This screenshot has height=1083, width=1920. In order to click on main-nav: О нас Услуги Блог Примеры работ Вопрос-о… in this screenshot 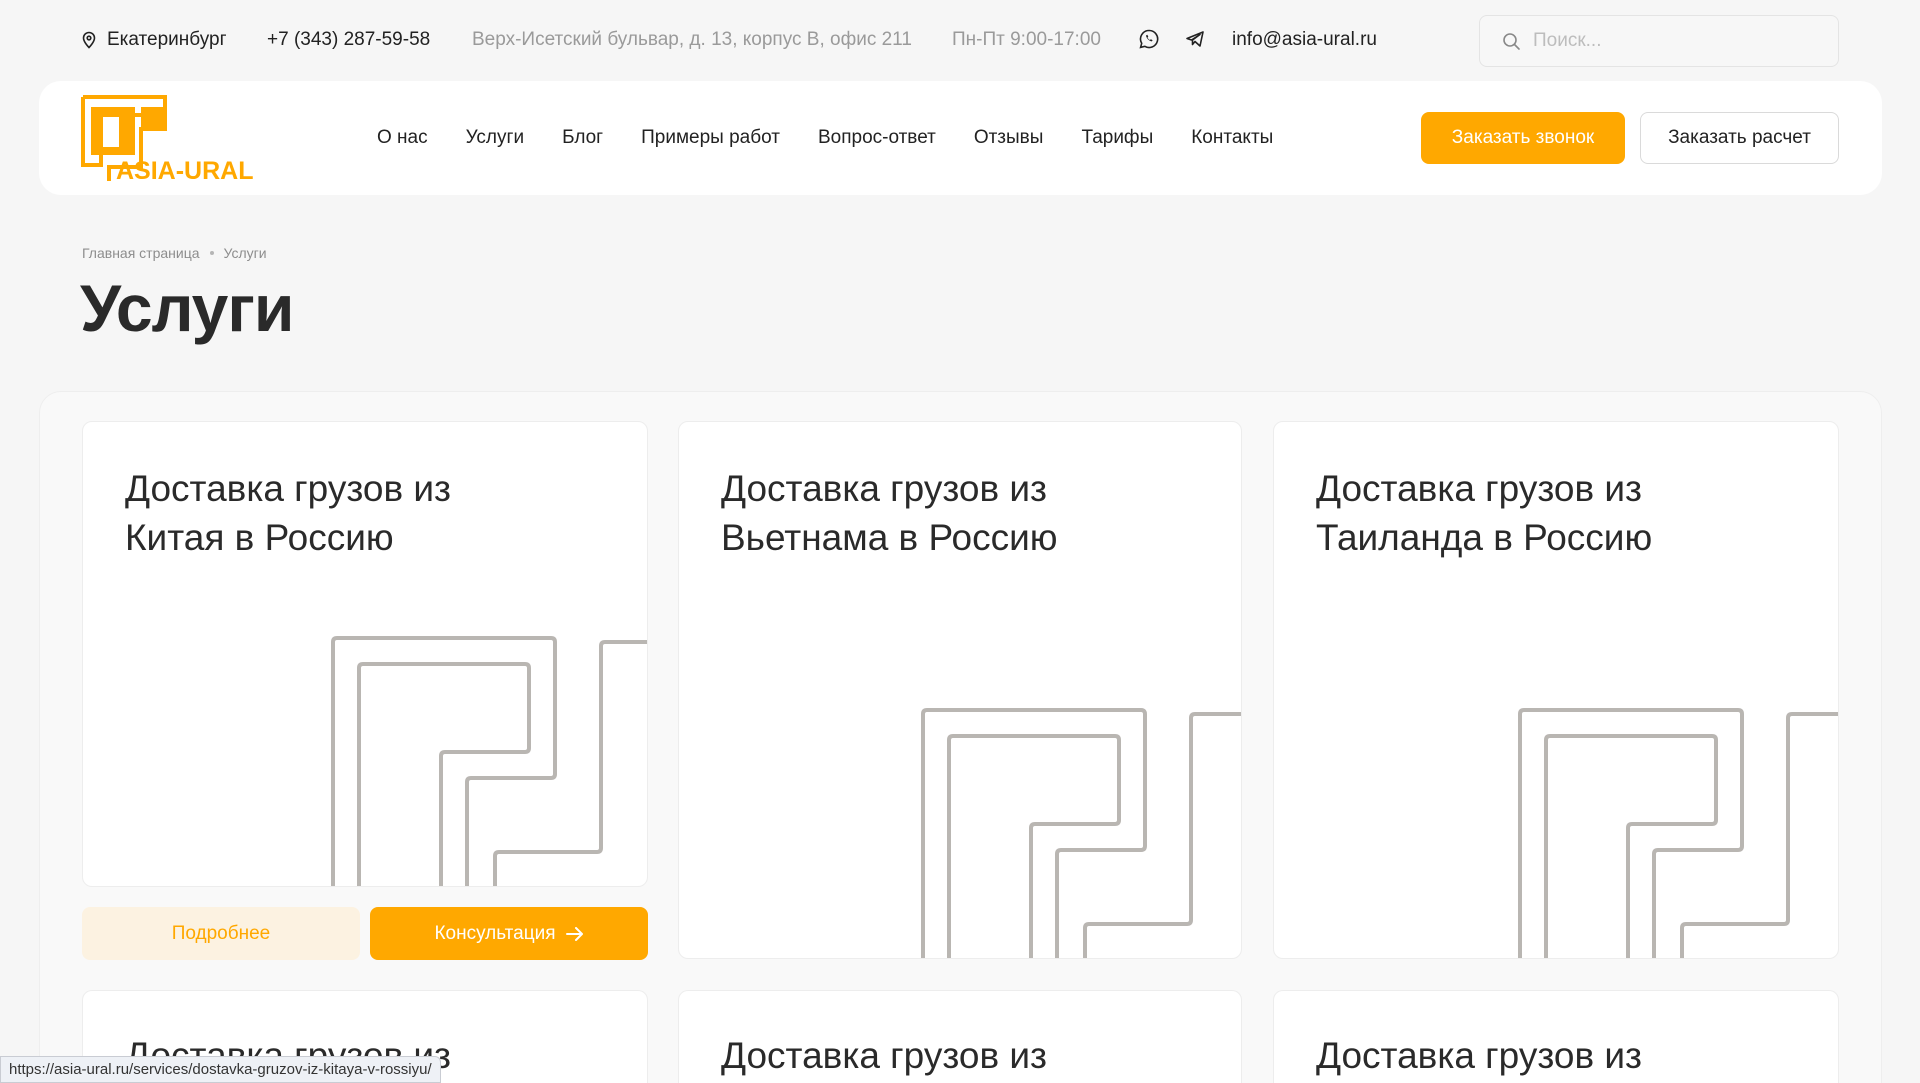, I will do `click(844, 138)`.